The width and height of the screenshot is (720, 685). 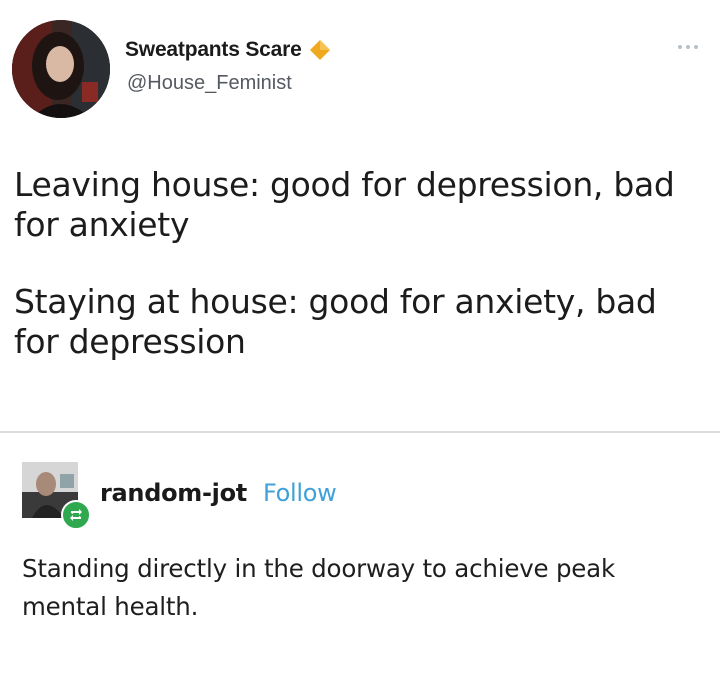 What do you see at coordinates (300, 493) in the screenshot?
I see `follow-button: Follow` at bounding box center [300, 493].